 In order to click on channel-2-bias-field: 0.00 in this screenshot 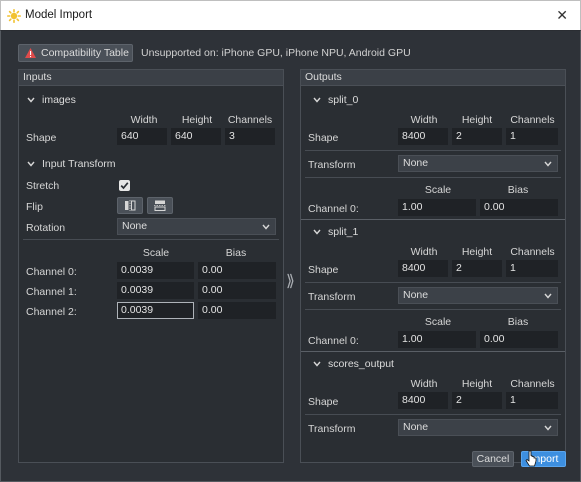, I will do `click(237, 310)`.